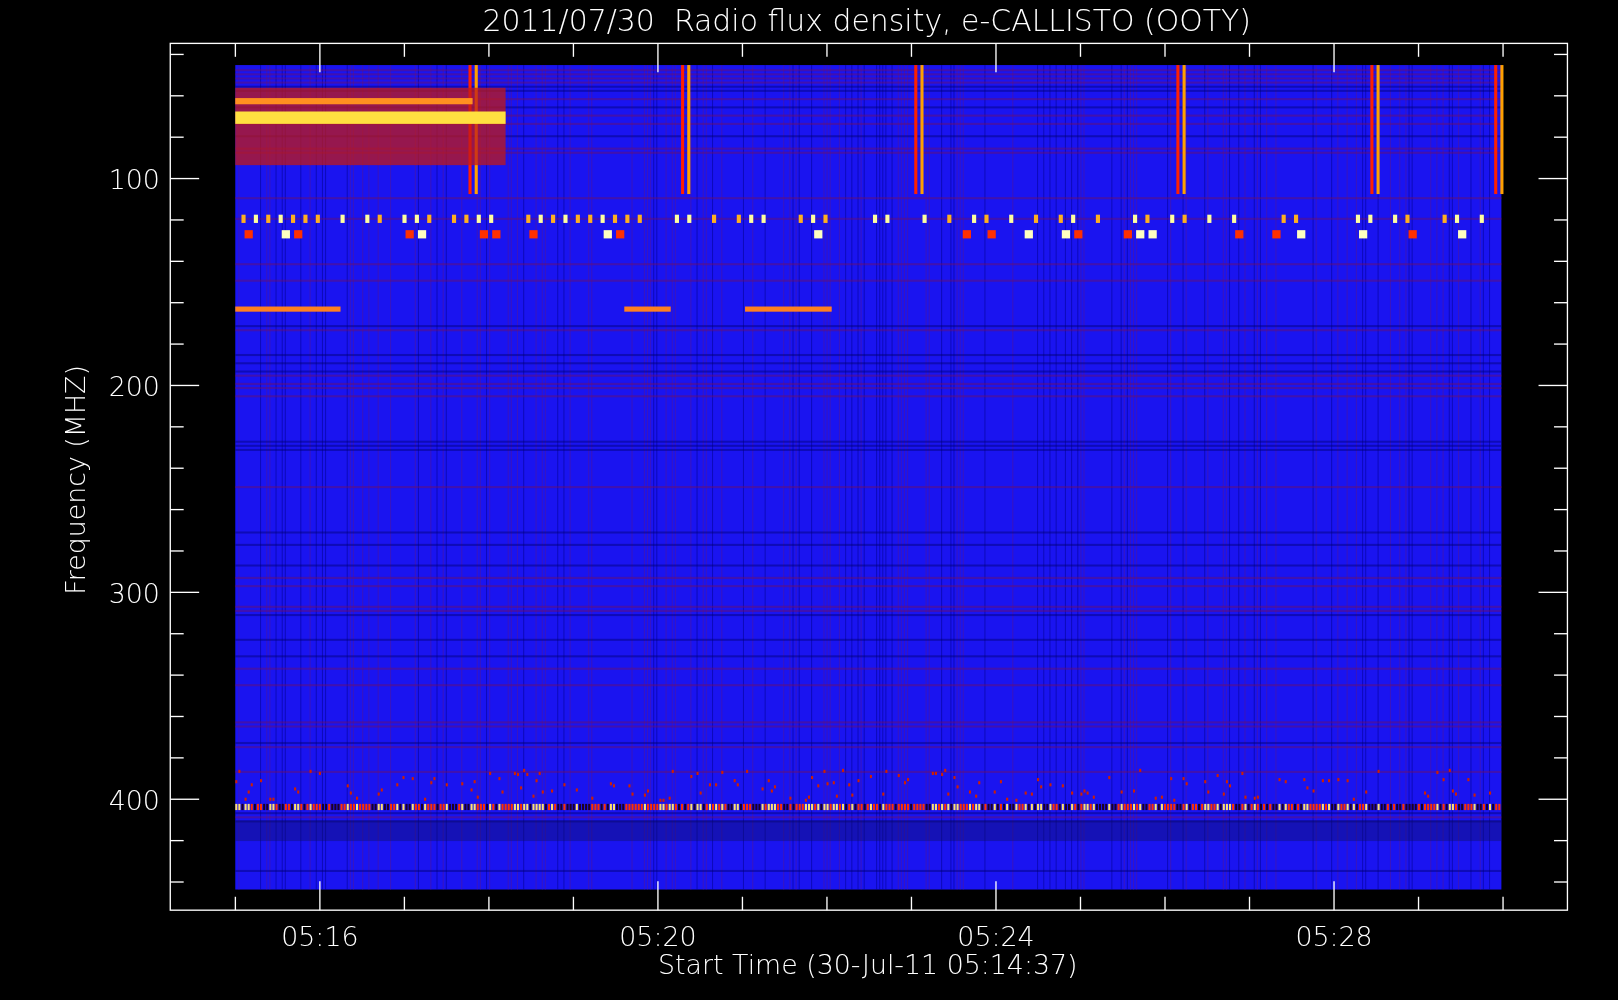  Describe the element at coordinates (134, 593) in the screenshot. I see `y-tick-label: 300` at that location.